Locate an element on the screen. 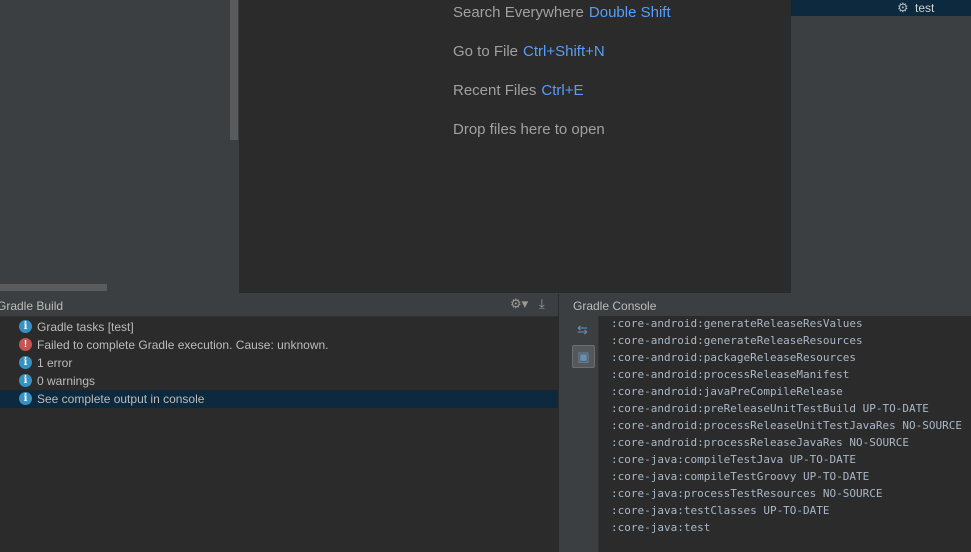 The width and height of the screenshot is (971, 552). tree-row-warning-count: i 0 warnings is located at coordinates (279, 381).